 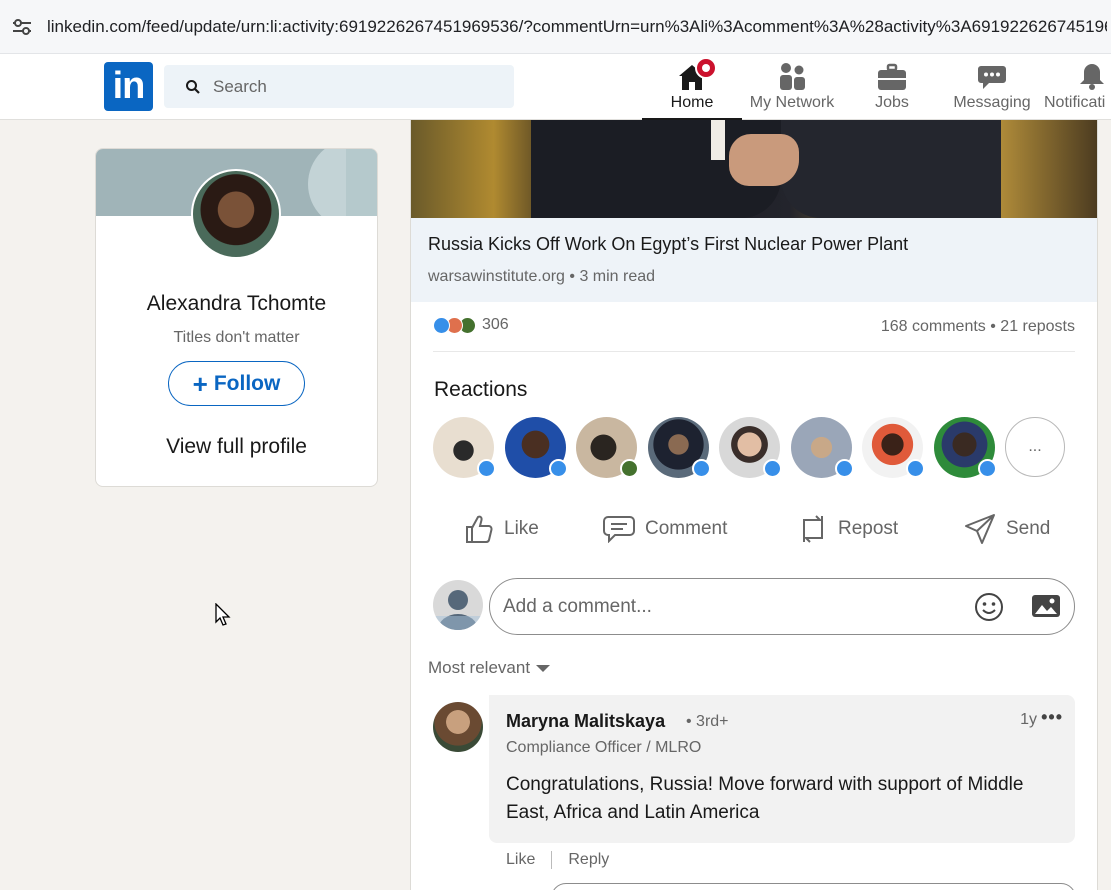 I want to click on view-full-profile-link: View full profile, so click(x=236, y=447).